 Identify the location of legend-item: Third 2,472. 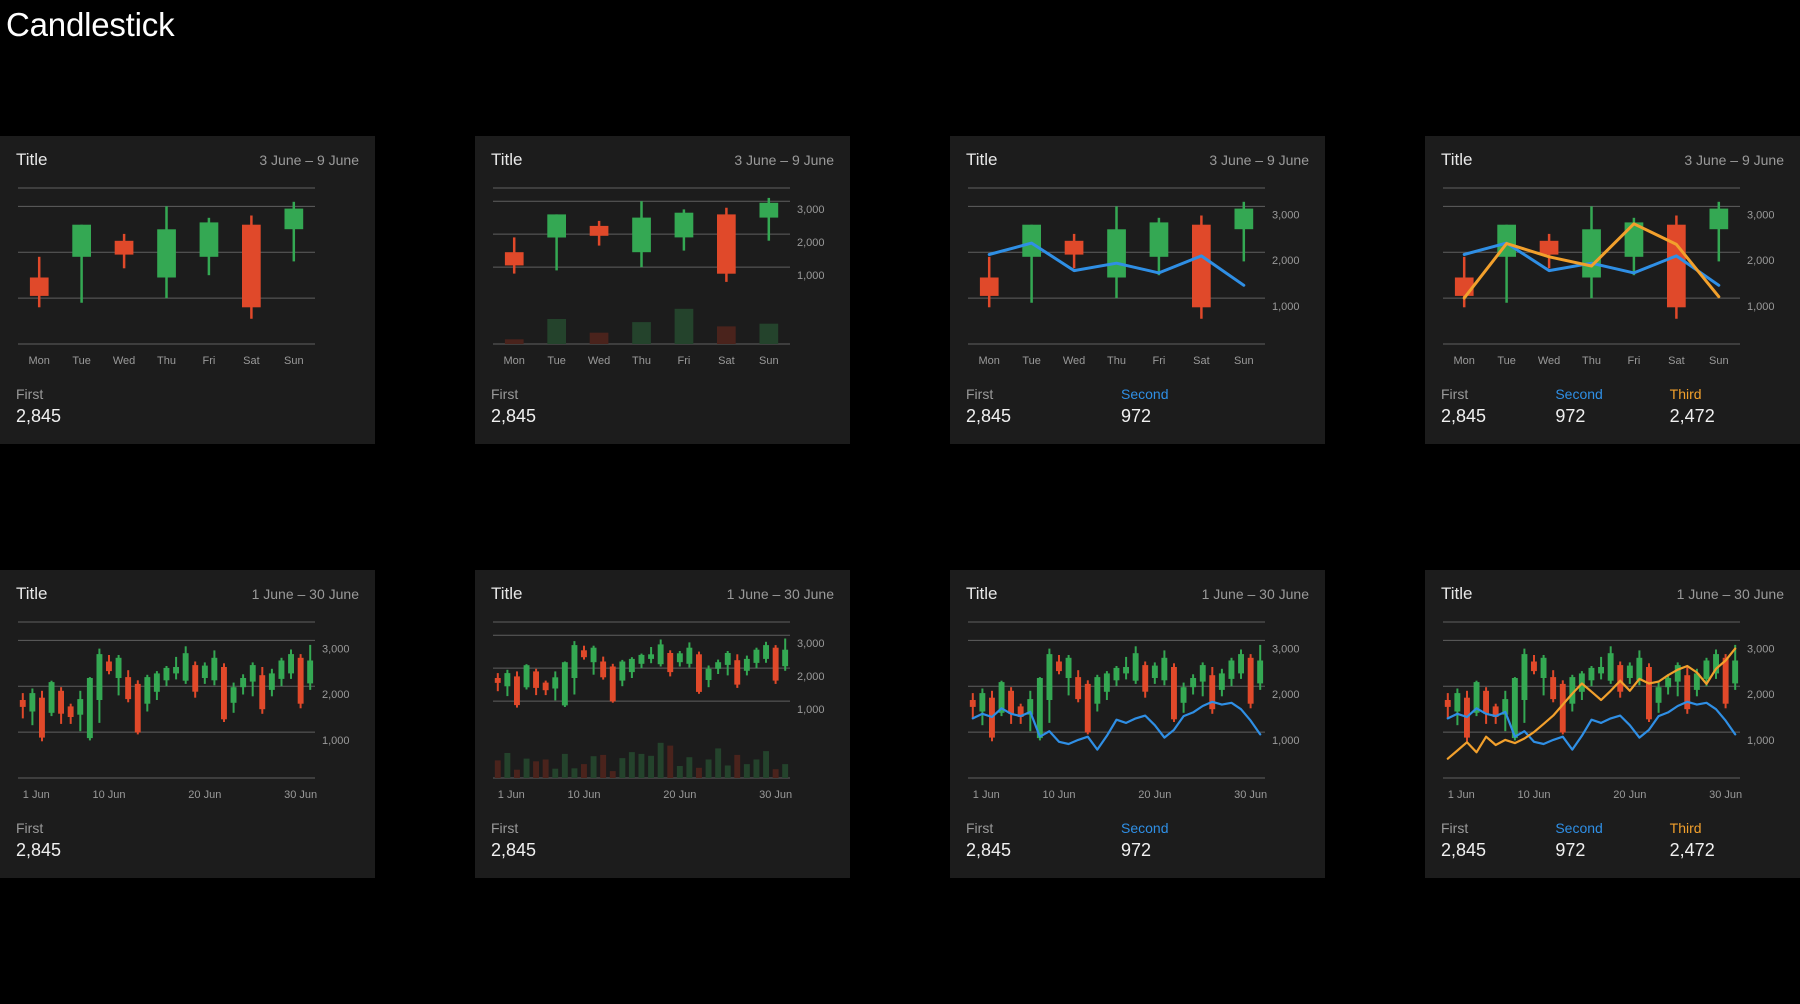
(1727, 840).